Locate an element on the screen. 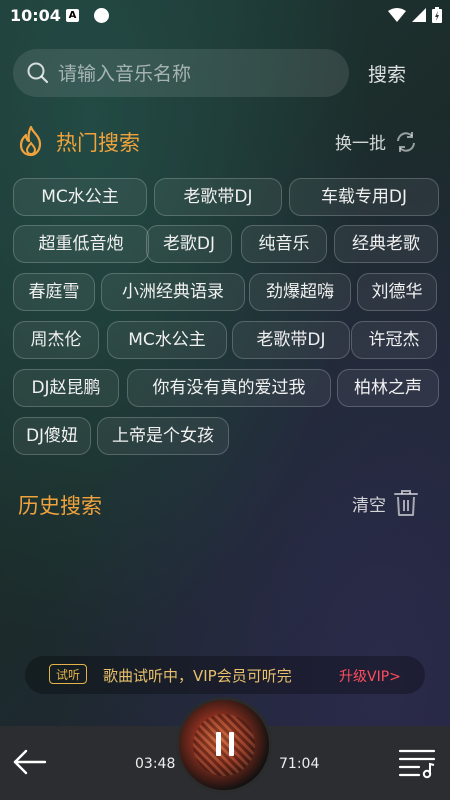 The width and height of the screenshot is (450, 800). search-button: 搜索 is located at coordinates (387, 73).